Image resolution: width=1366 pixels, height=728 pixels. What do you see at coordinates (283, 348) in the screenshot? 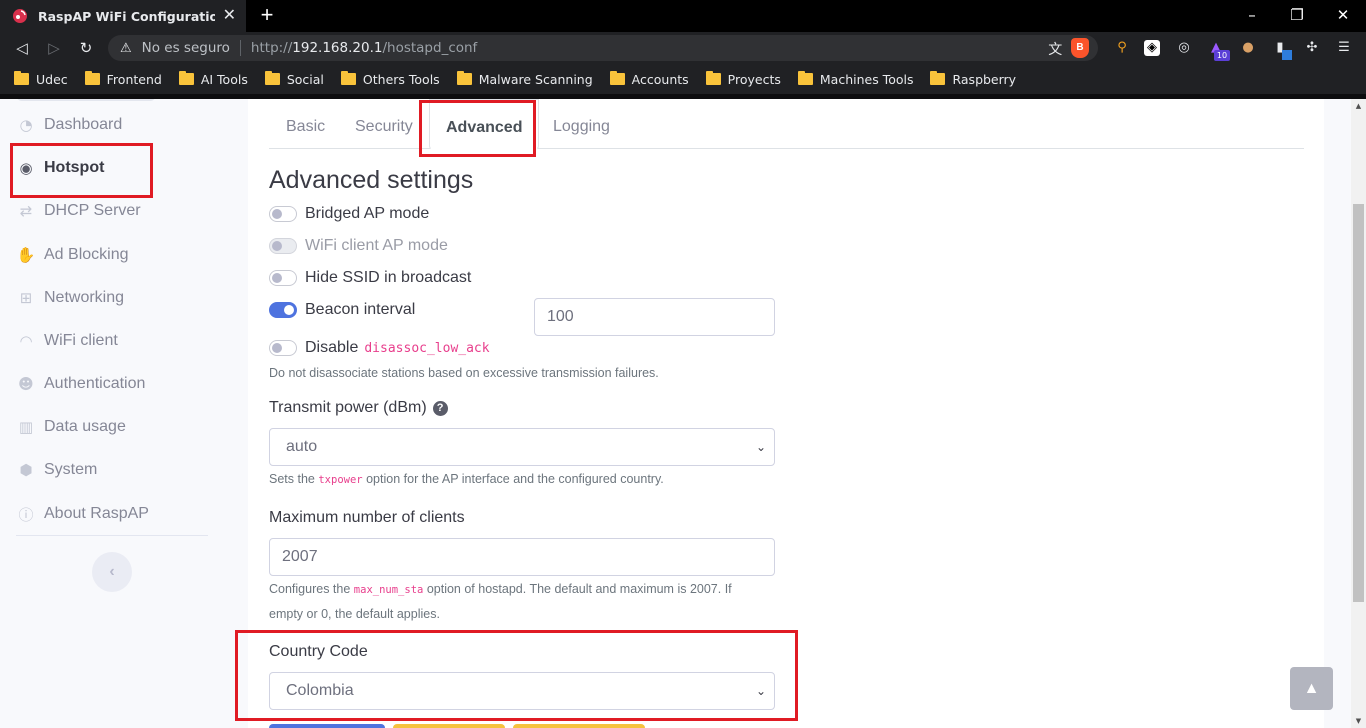
I see `disassoc-low-ack-switch` at bounding box center [283, 348].